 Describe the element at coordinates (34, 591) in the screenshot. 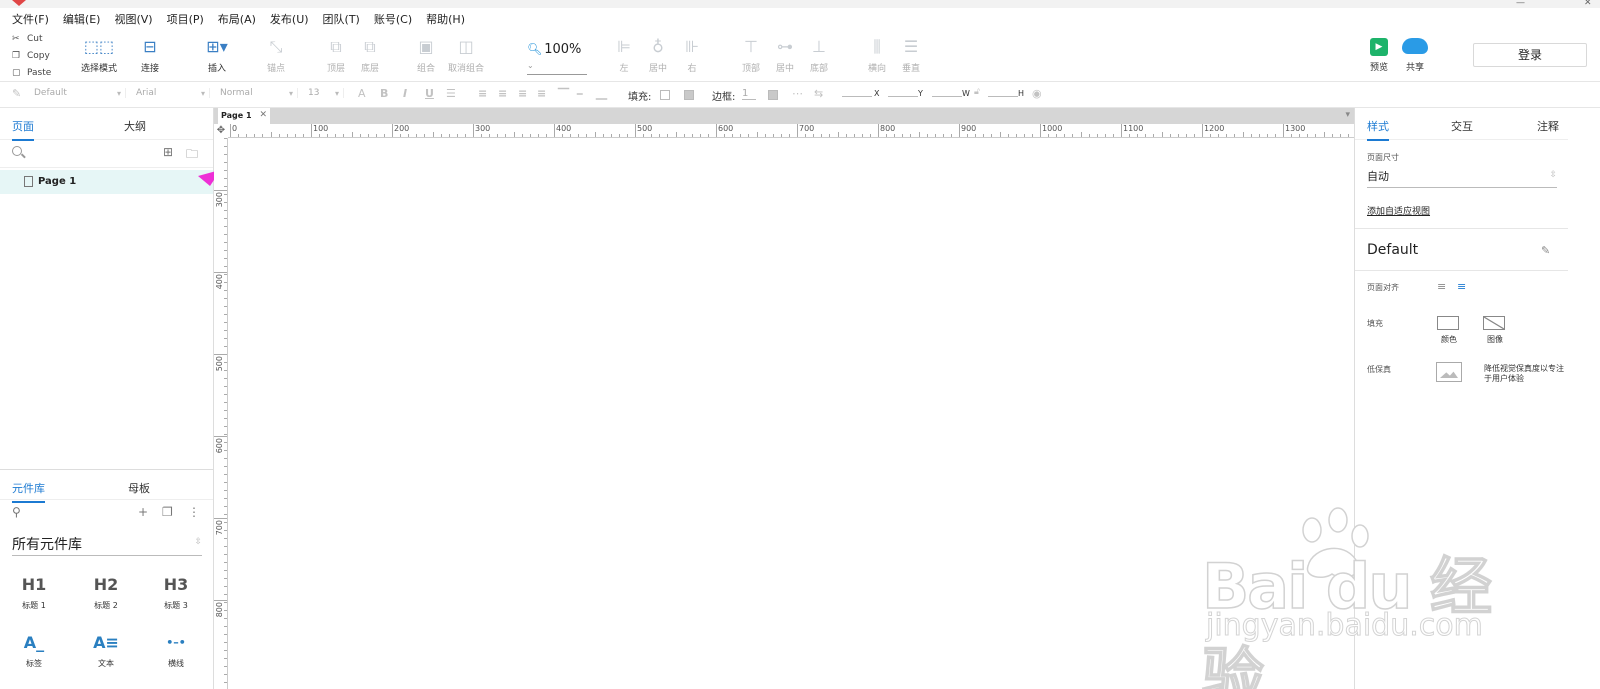

I see `widget-heading-1: H1 标题 1` at that location.